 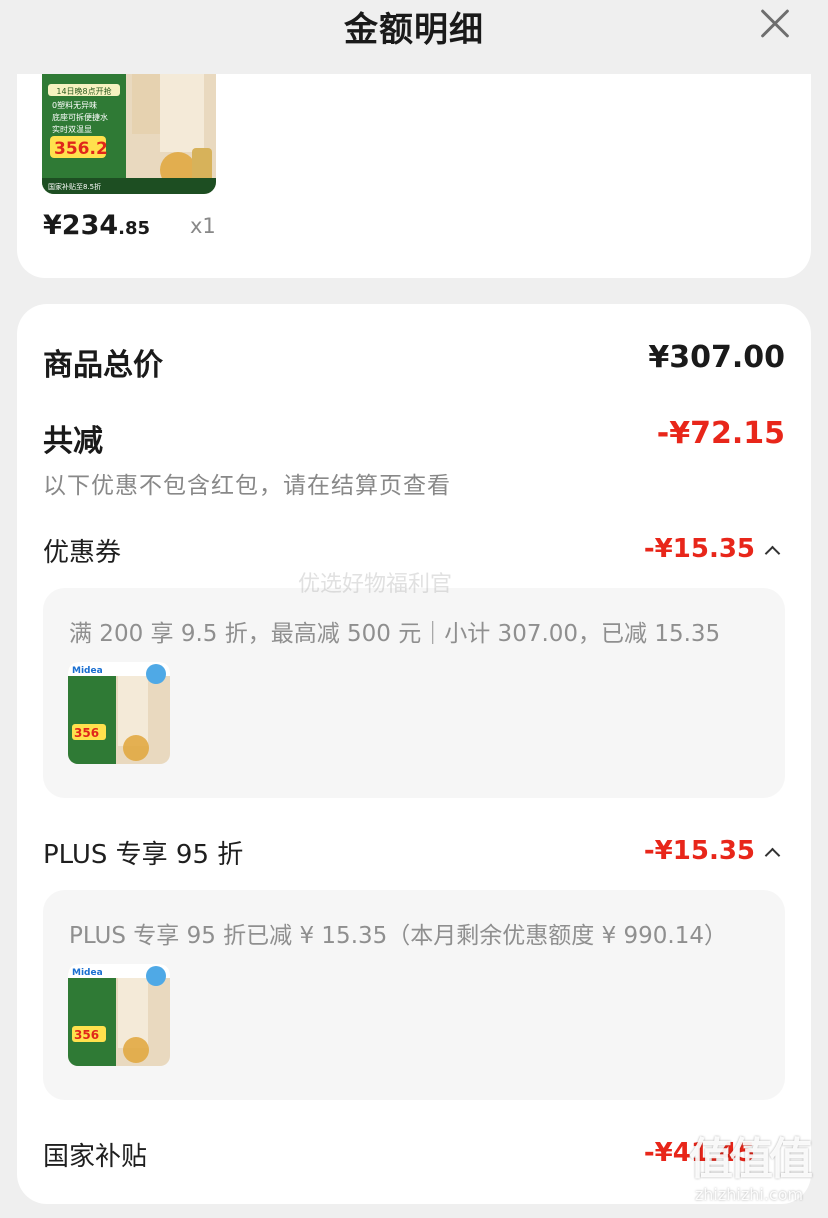 What do you see at coordinates (143, 852) in the screenshot?
I see `plus-label: PLUS 专享 95 折` at bounding box center [143, 852].